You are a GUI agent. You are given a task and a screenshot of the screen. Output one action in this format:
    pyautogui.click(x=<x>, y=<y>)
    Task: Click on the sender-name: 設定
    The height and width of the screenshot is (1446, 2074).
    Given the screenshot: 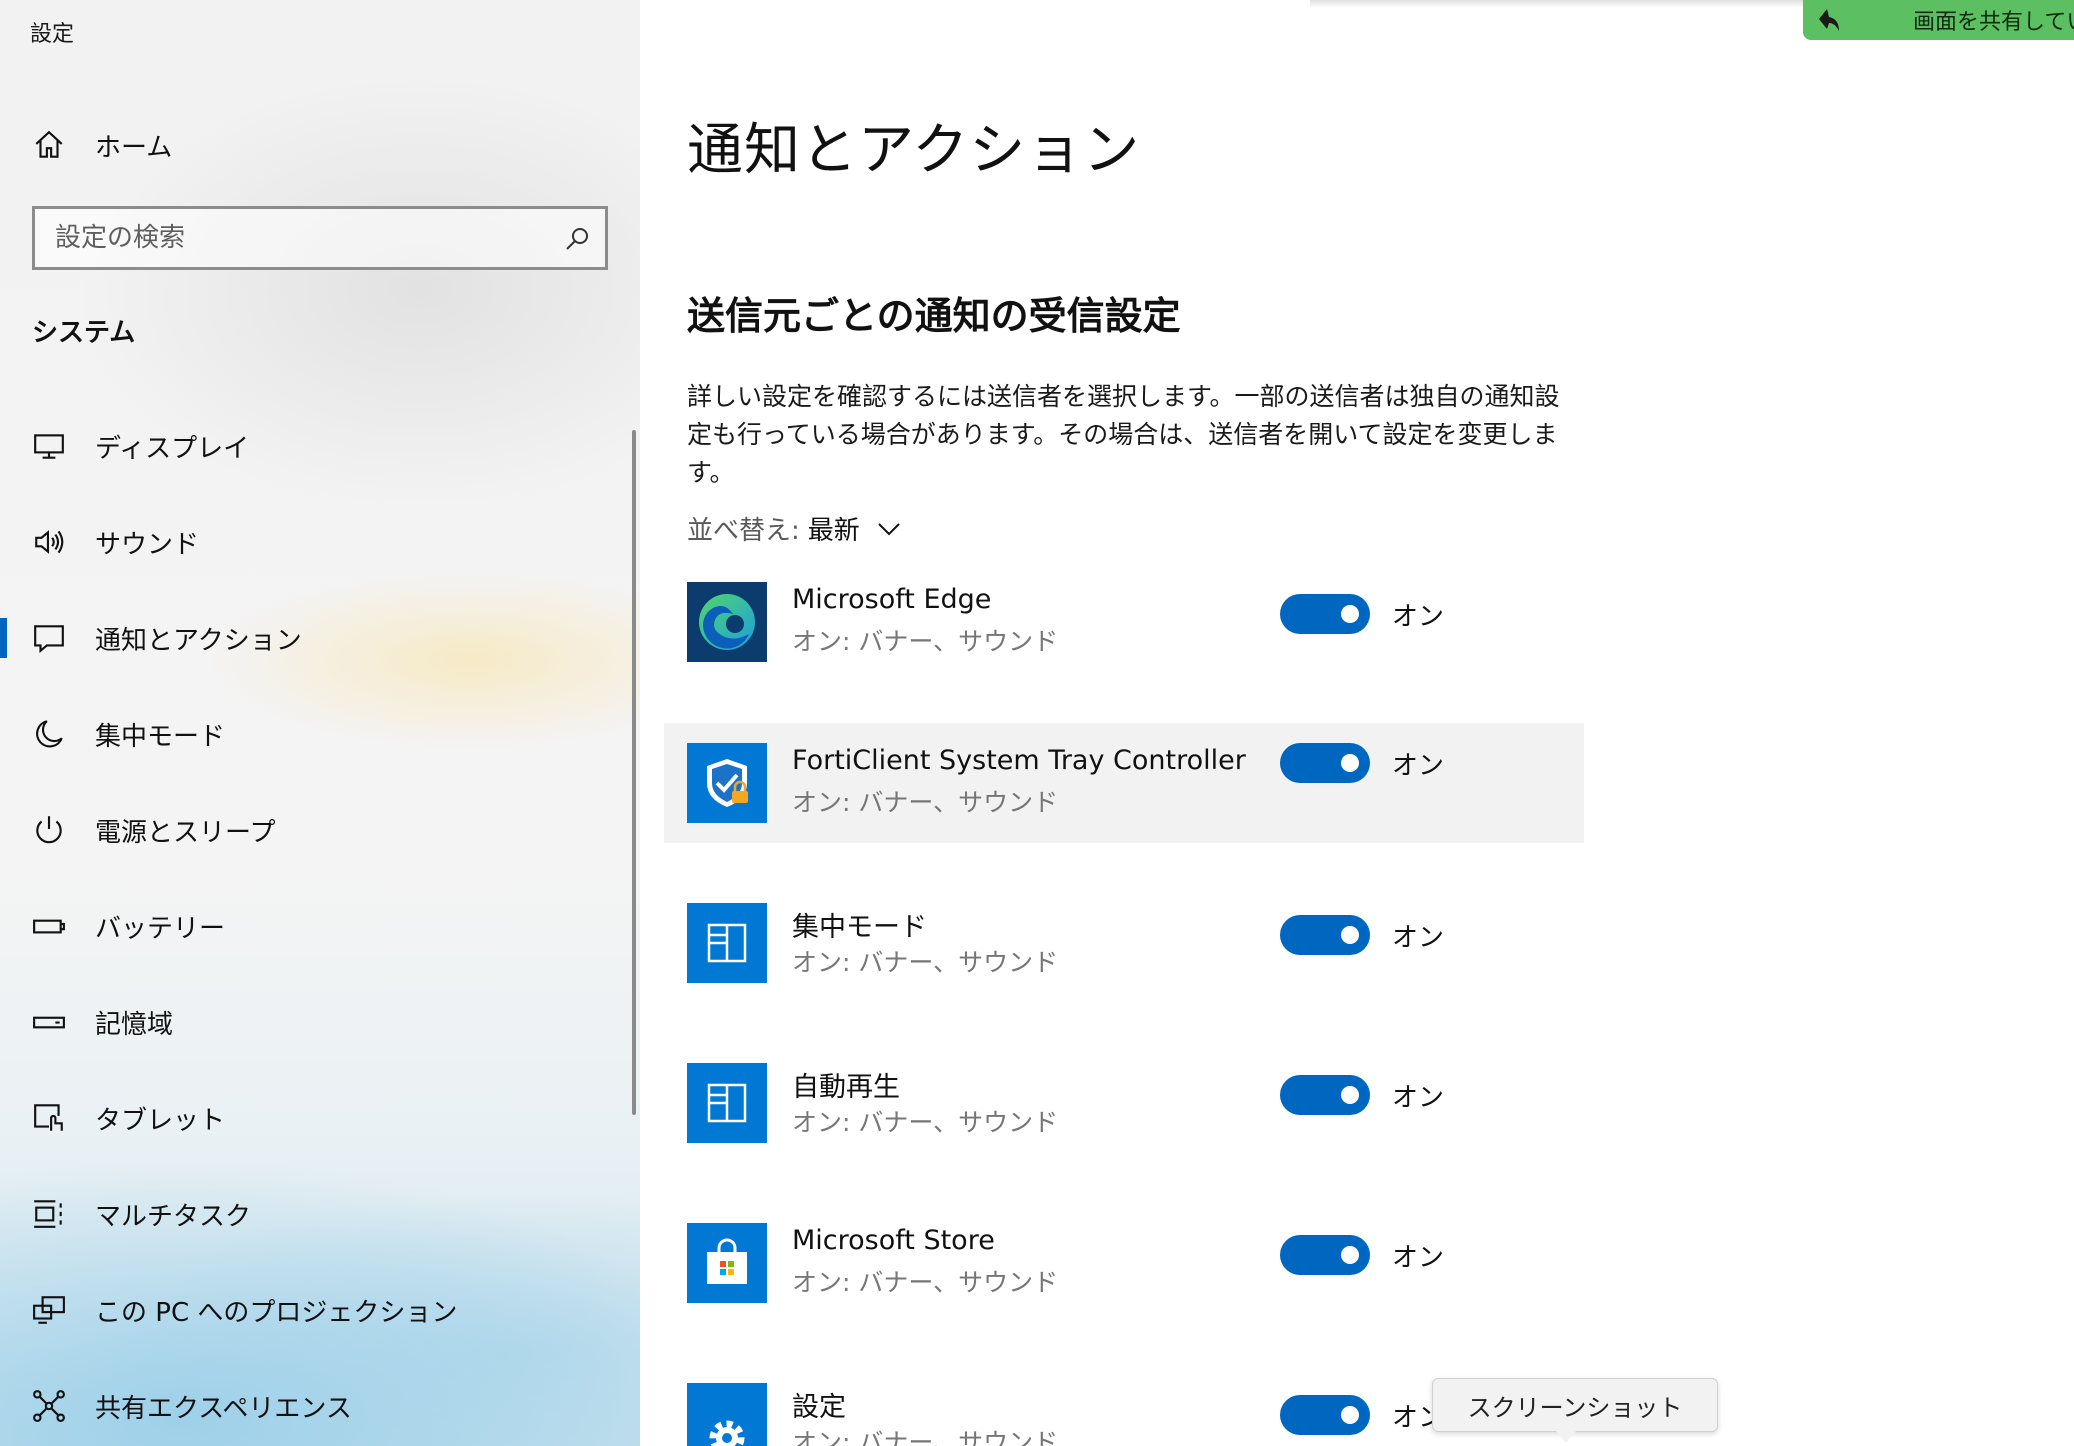 What is the action you would take?
    pyautogui.click(x=819, y=1407)
    